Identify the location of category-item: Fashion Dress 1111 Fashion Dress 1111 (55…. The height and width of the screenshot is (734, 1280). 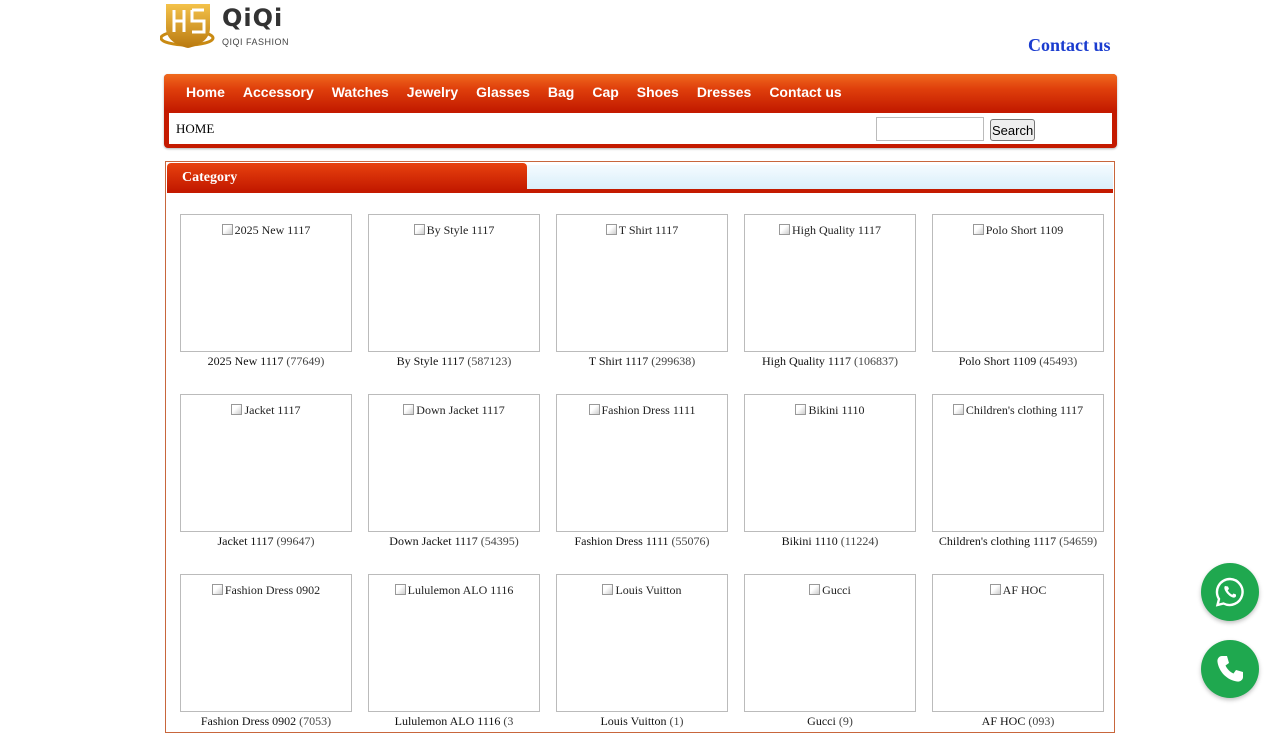
(642, 474).